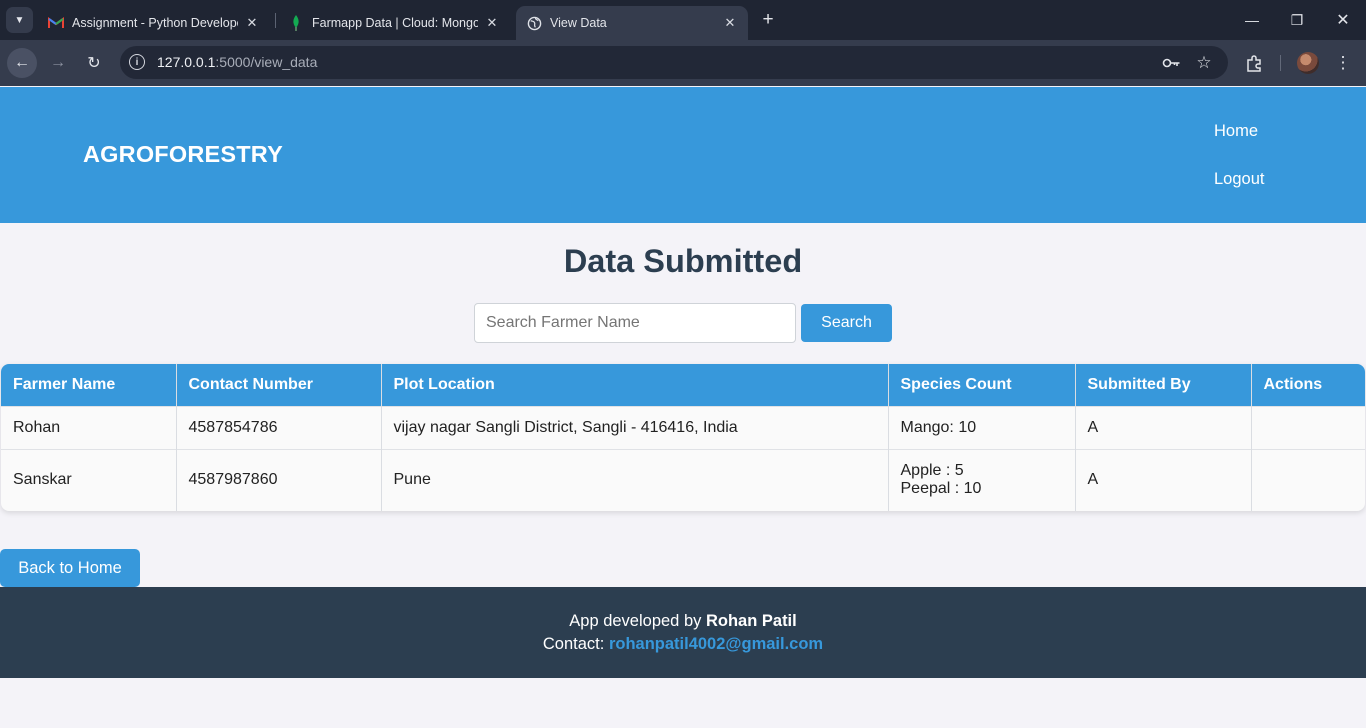 The image size is (1366, 728). What do you see at coordinates (22, 63) in the screenshot?
I see `back-arrow-icon: ←` at bounding box center [22, 63].